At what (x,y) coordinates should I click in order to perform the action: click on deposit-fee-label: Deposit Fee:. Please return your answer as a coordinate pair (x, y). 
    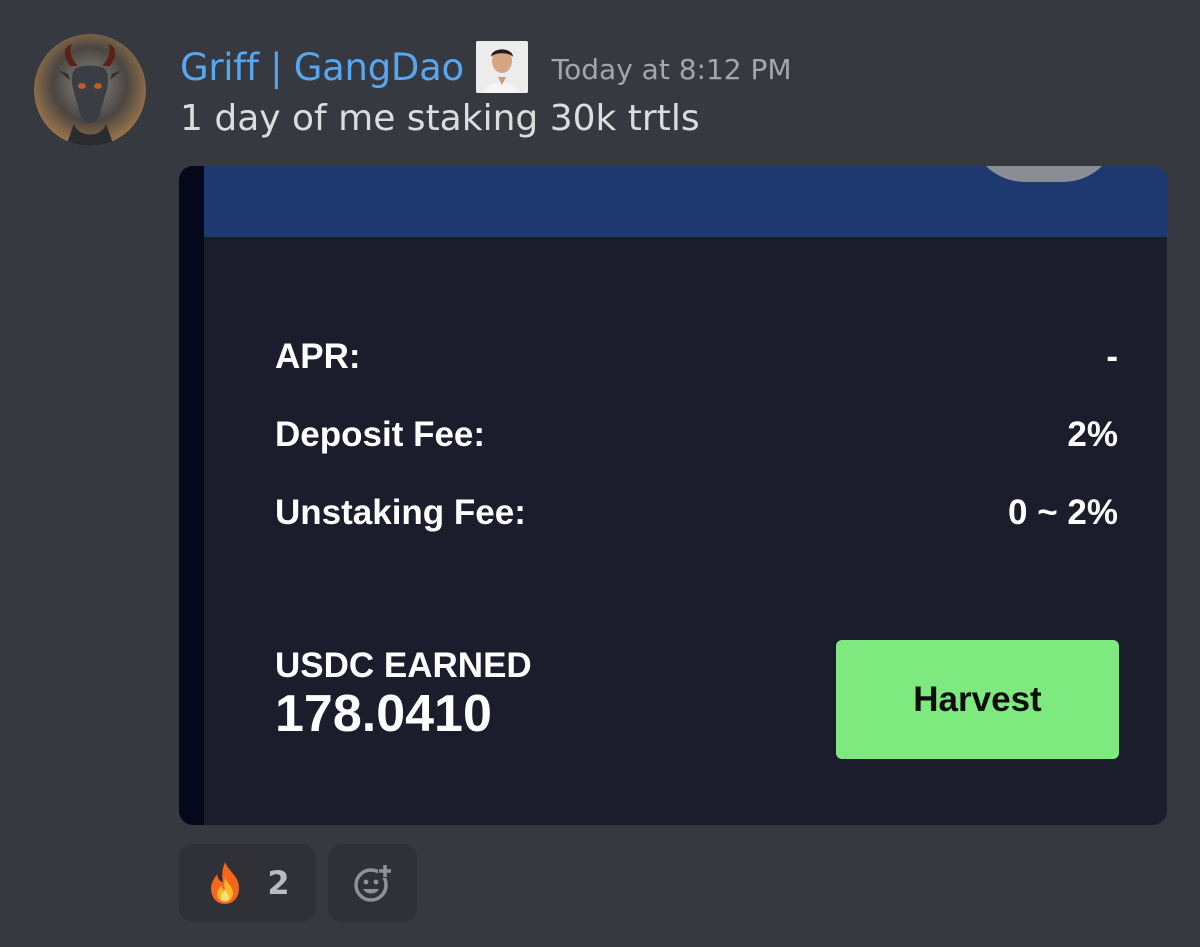
    Looking at the image, I should click on (380, 434).